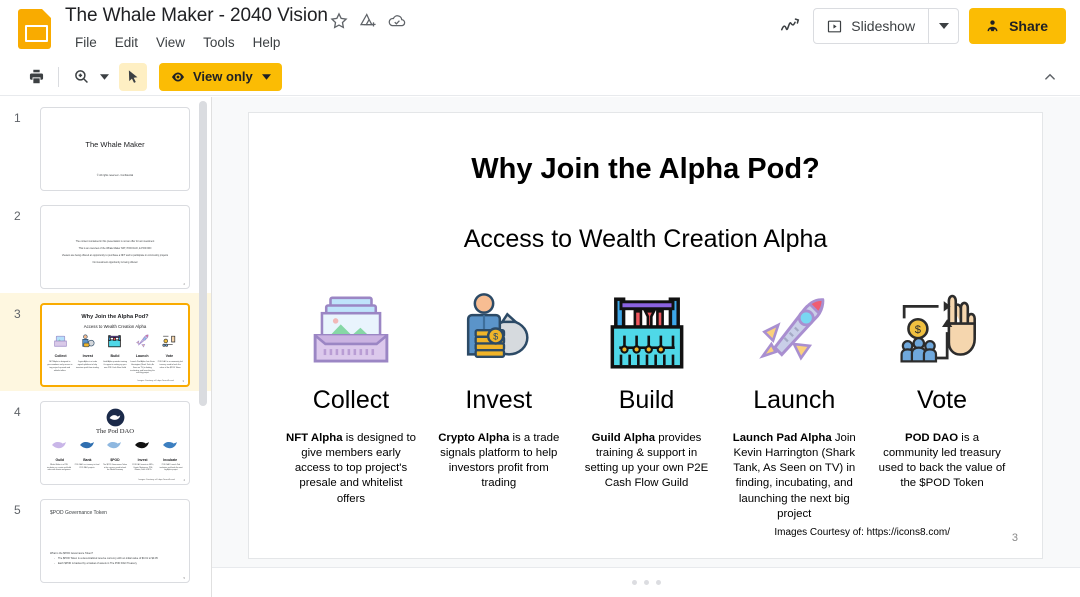 The image size is (1080, 597). I want to click on header-actions: Slideshow Share, so click(921, 26).